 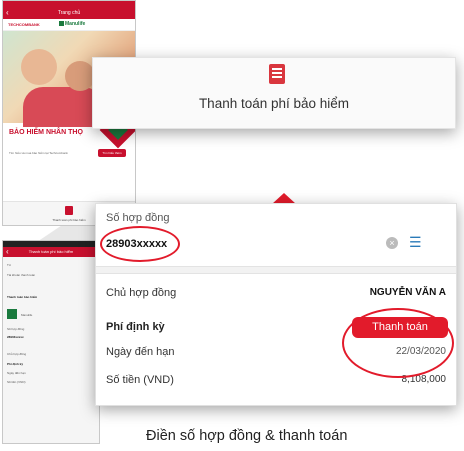 I want to click on top-bar: ‹ Trang chủ, so click(x=69, y=13).